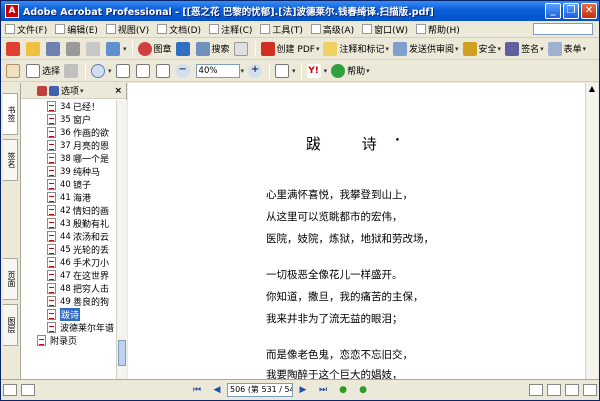 The width and height of the screenshot is (600, 401). I want to click on bookmark-item: 波德莱尔年谱, so click(68, 327).